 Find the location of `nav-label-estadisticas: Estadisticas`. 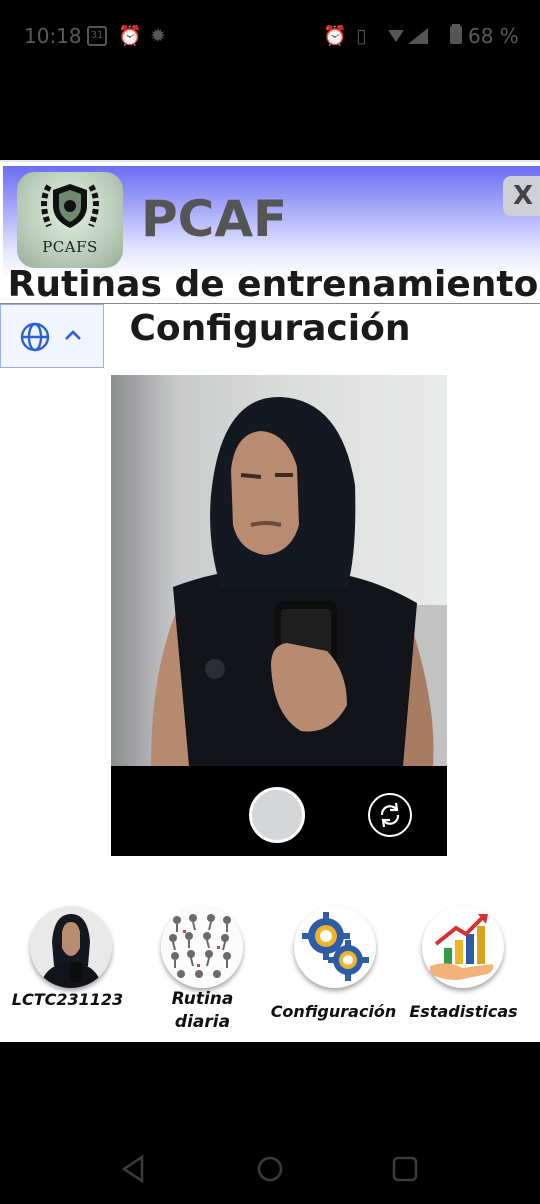

nav-label-estadisticas: Estadisticas is located at coordinates (463, 1011).